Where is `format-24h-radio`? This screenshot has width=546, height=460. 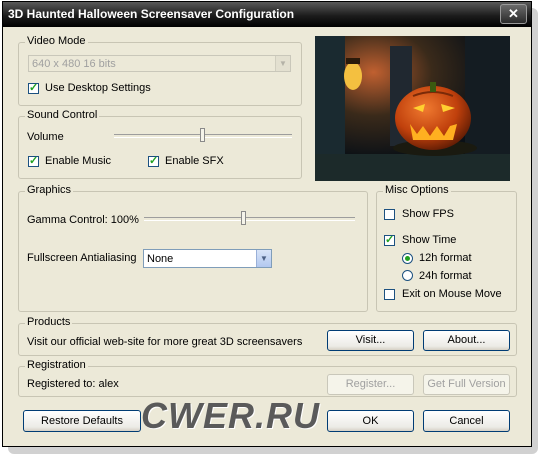 format-24h-radio is located at coordinates (407, 275).